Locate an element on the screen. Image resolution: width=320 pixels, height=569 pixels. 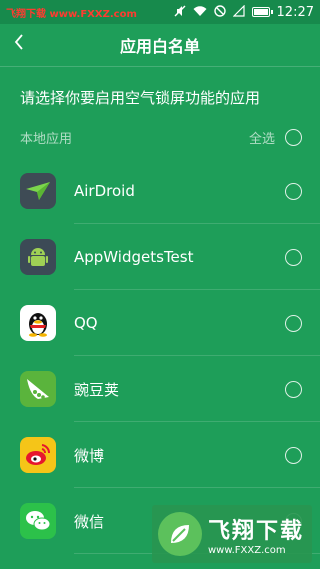
wandoujia-icon is located at coordinates (38, 389).